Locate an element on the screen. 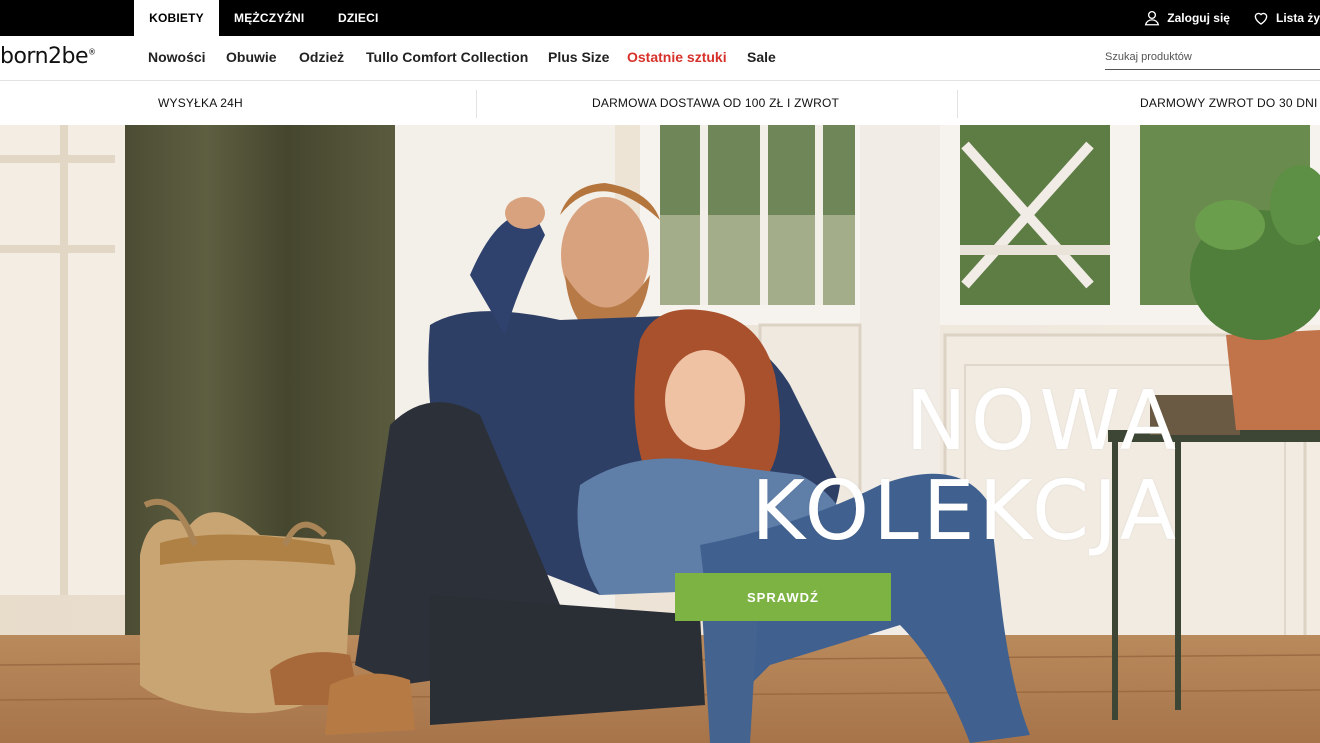 The height and width of the screenshot is (743, 1320). user-icon is located at coordinates (1152, 18).